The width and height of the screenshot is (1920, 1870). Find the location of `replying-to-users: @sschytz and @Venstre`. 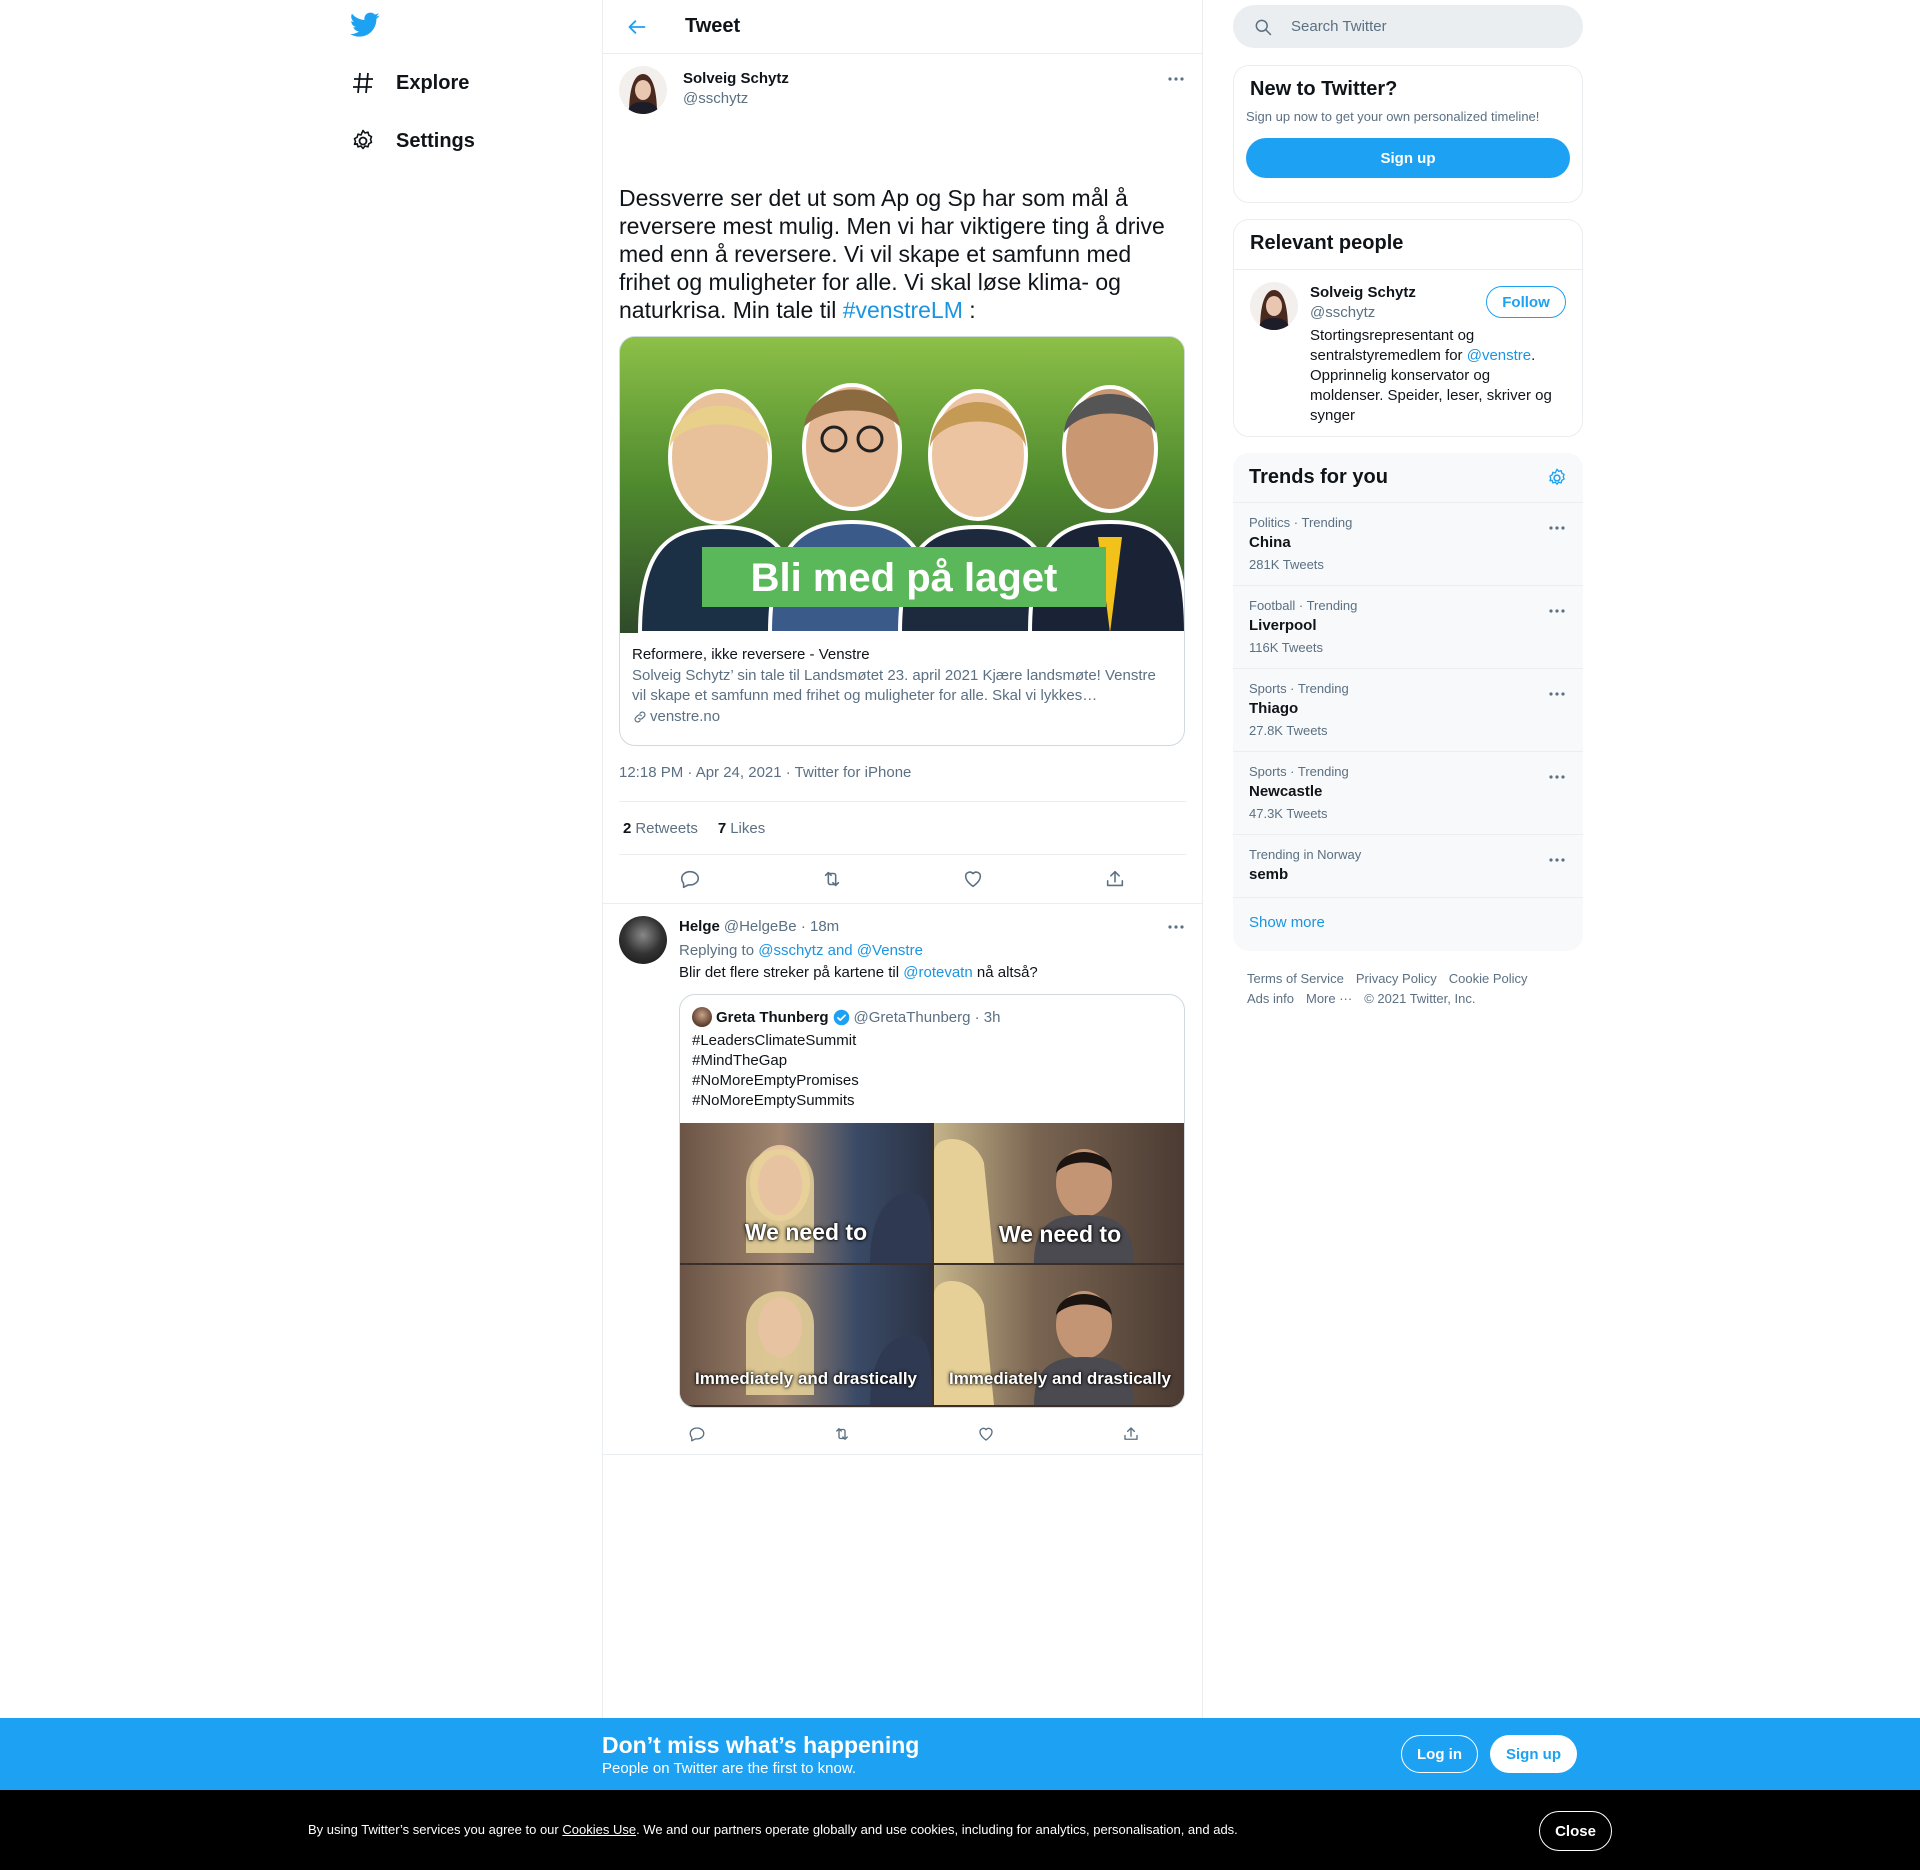

replying-to-users: @sschytz and @Venstre is located at coordinates (840, 950).